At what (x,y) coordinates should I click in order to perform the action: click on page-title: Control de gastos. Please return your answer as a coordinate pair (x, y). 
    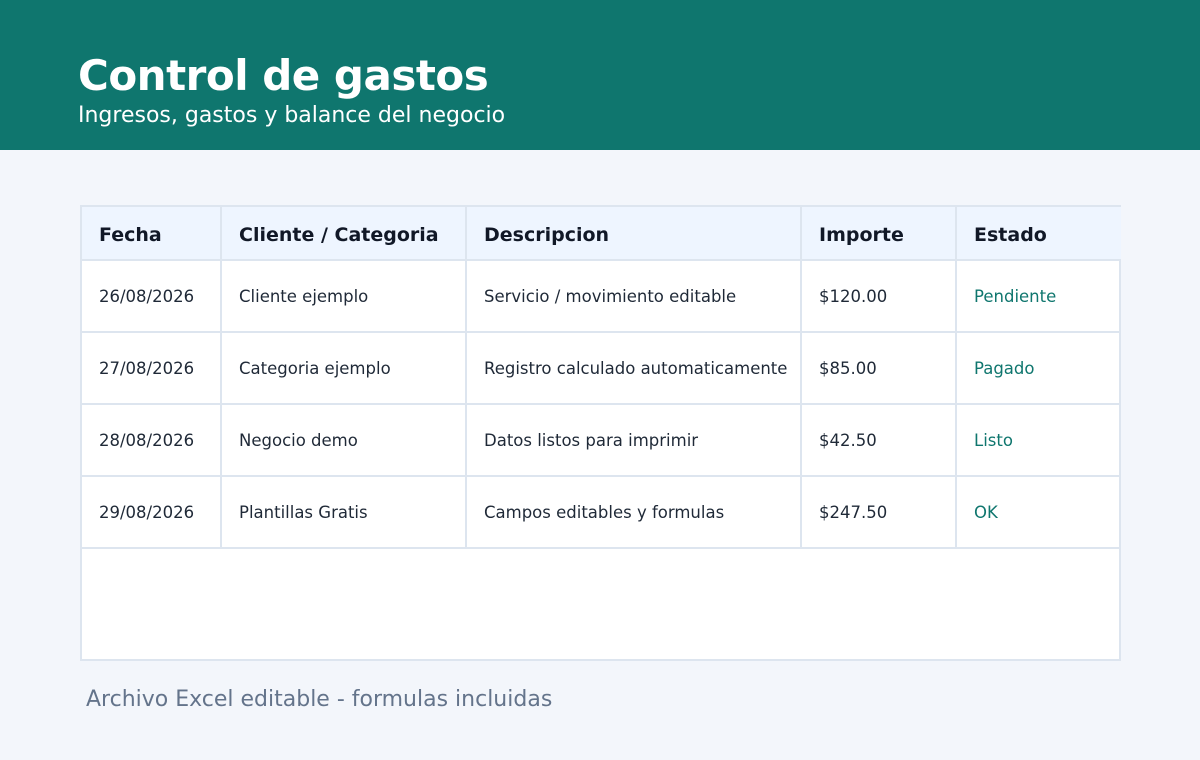
    Looking at the image, I should click on (283, 75).